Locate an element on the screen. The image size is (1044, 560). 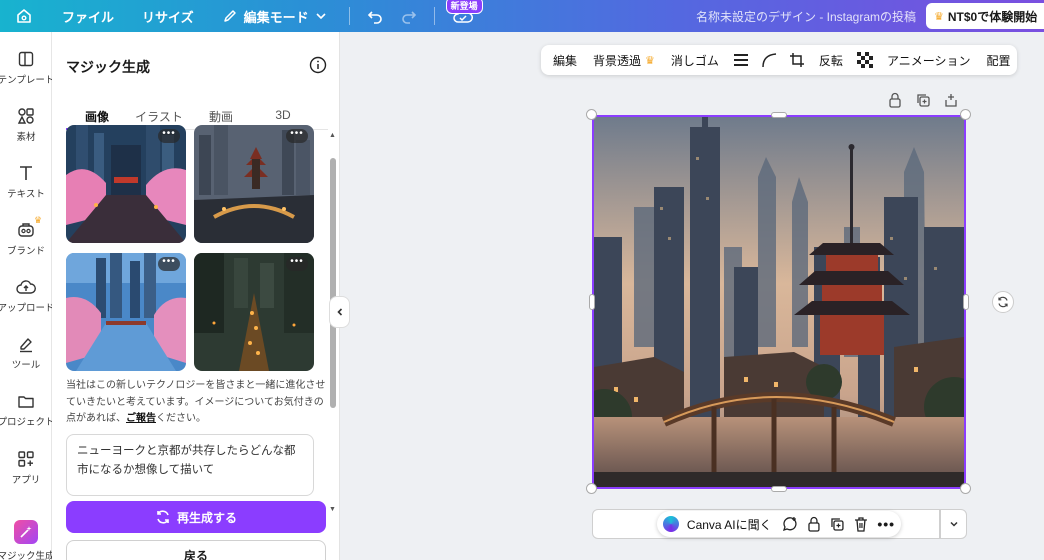
animate-label: アニメーション is located at coordinates (928, 60).